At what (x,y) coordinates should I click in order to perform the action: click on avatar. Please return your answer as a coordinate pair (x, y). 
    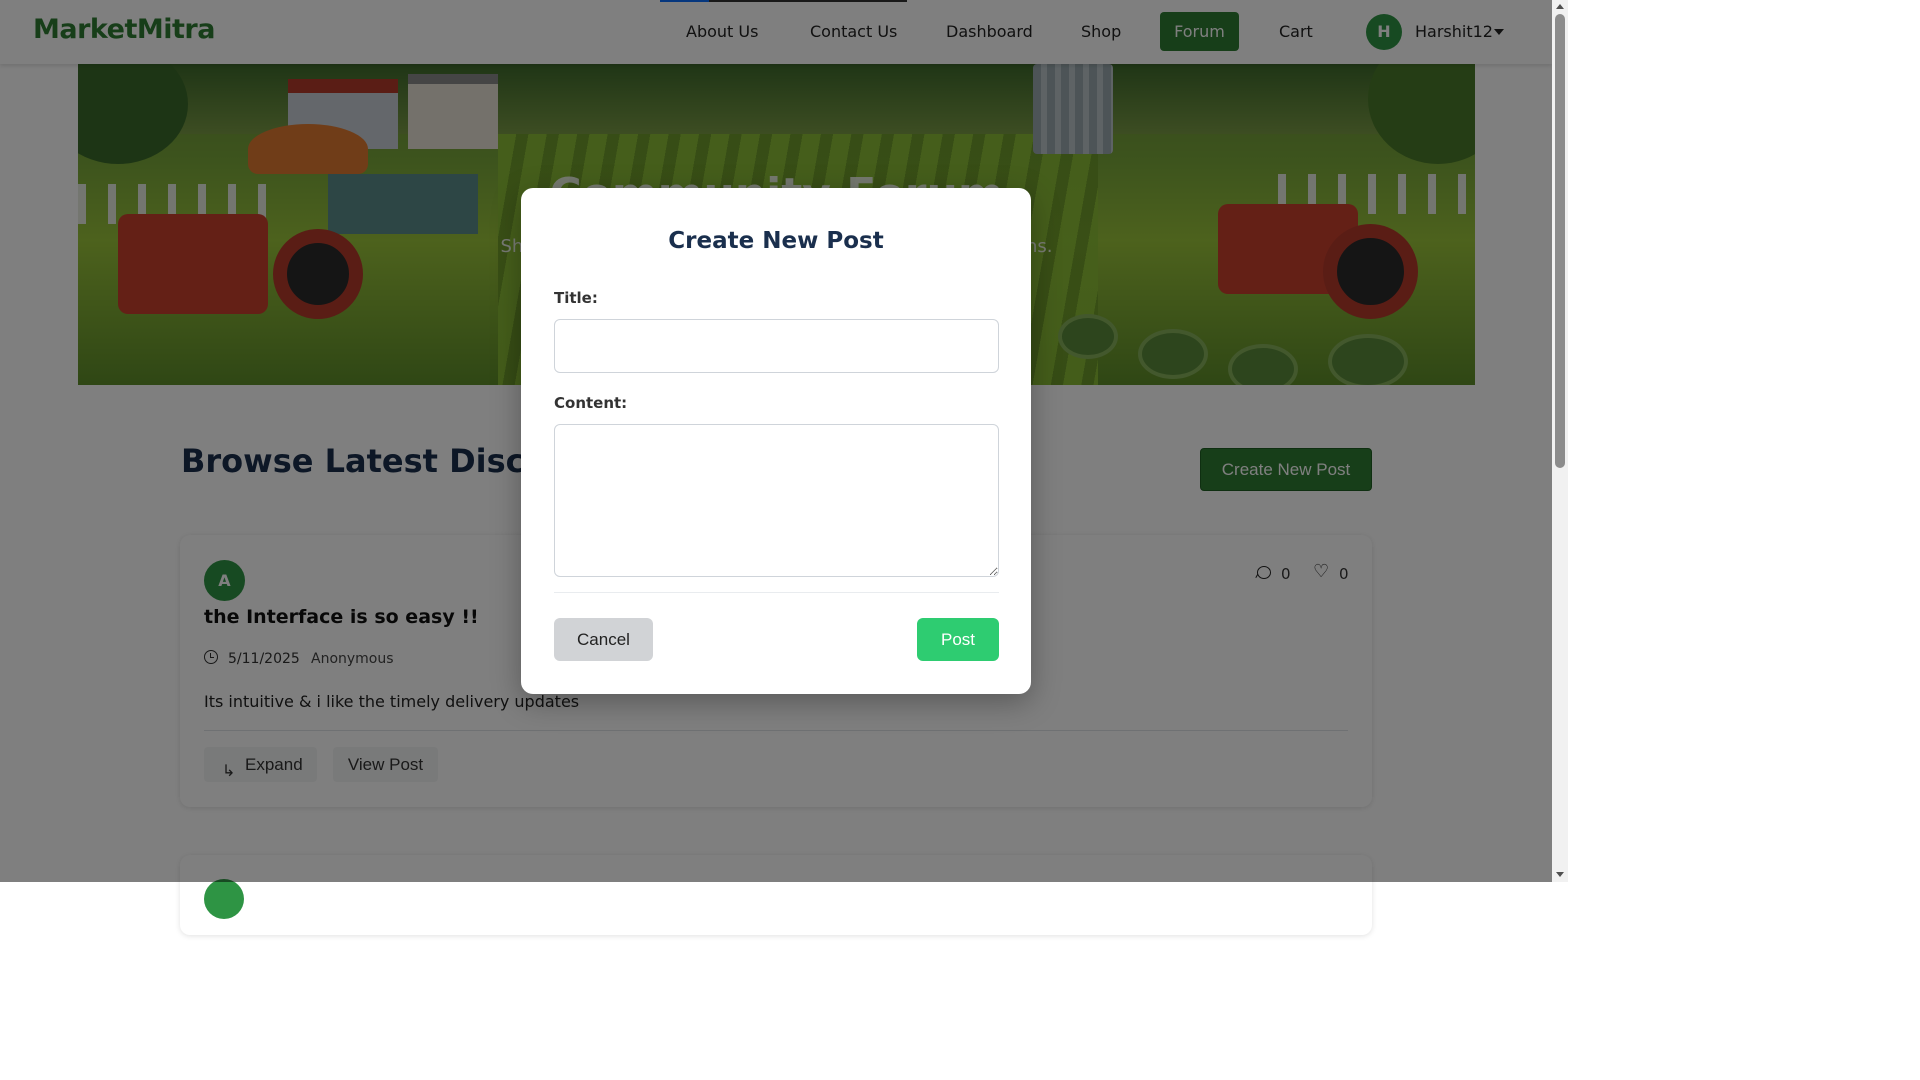
    Looking at the image, I should click on (224, 899).